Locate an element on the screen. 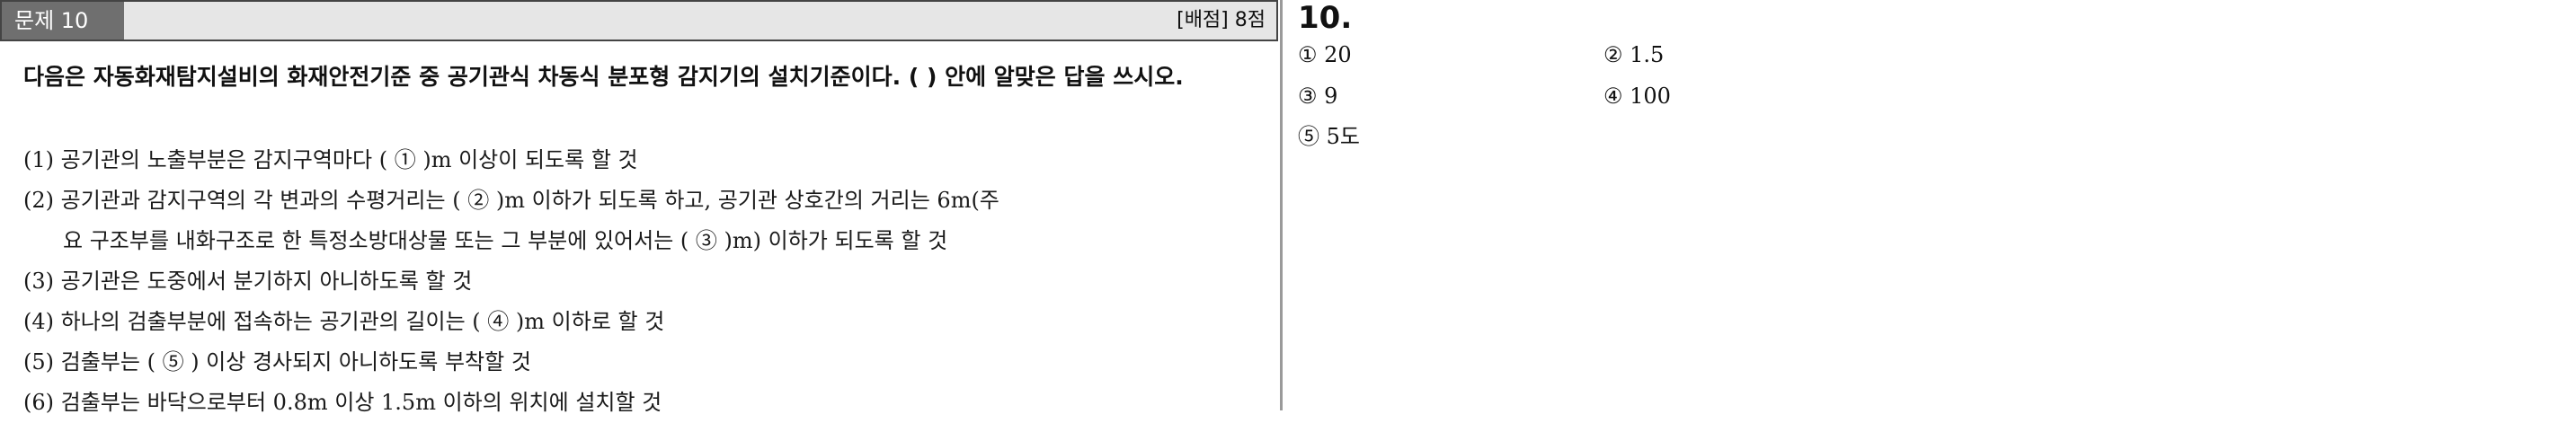 Image resolution: width=2576 pixels, height=423 pixels. question-item-3: (3) 공기관은 도중에서 분기하지 아니하도록 할 것 is located at coordinates (248, 281).